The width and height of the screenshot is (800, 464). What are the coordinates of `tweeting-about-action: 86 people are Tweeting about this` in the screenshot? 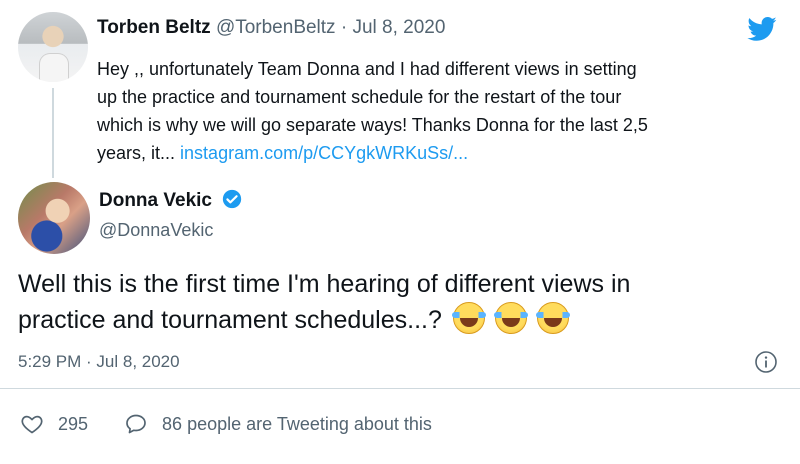 It's located at (278, 424).